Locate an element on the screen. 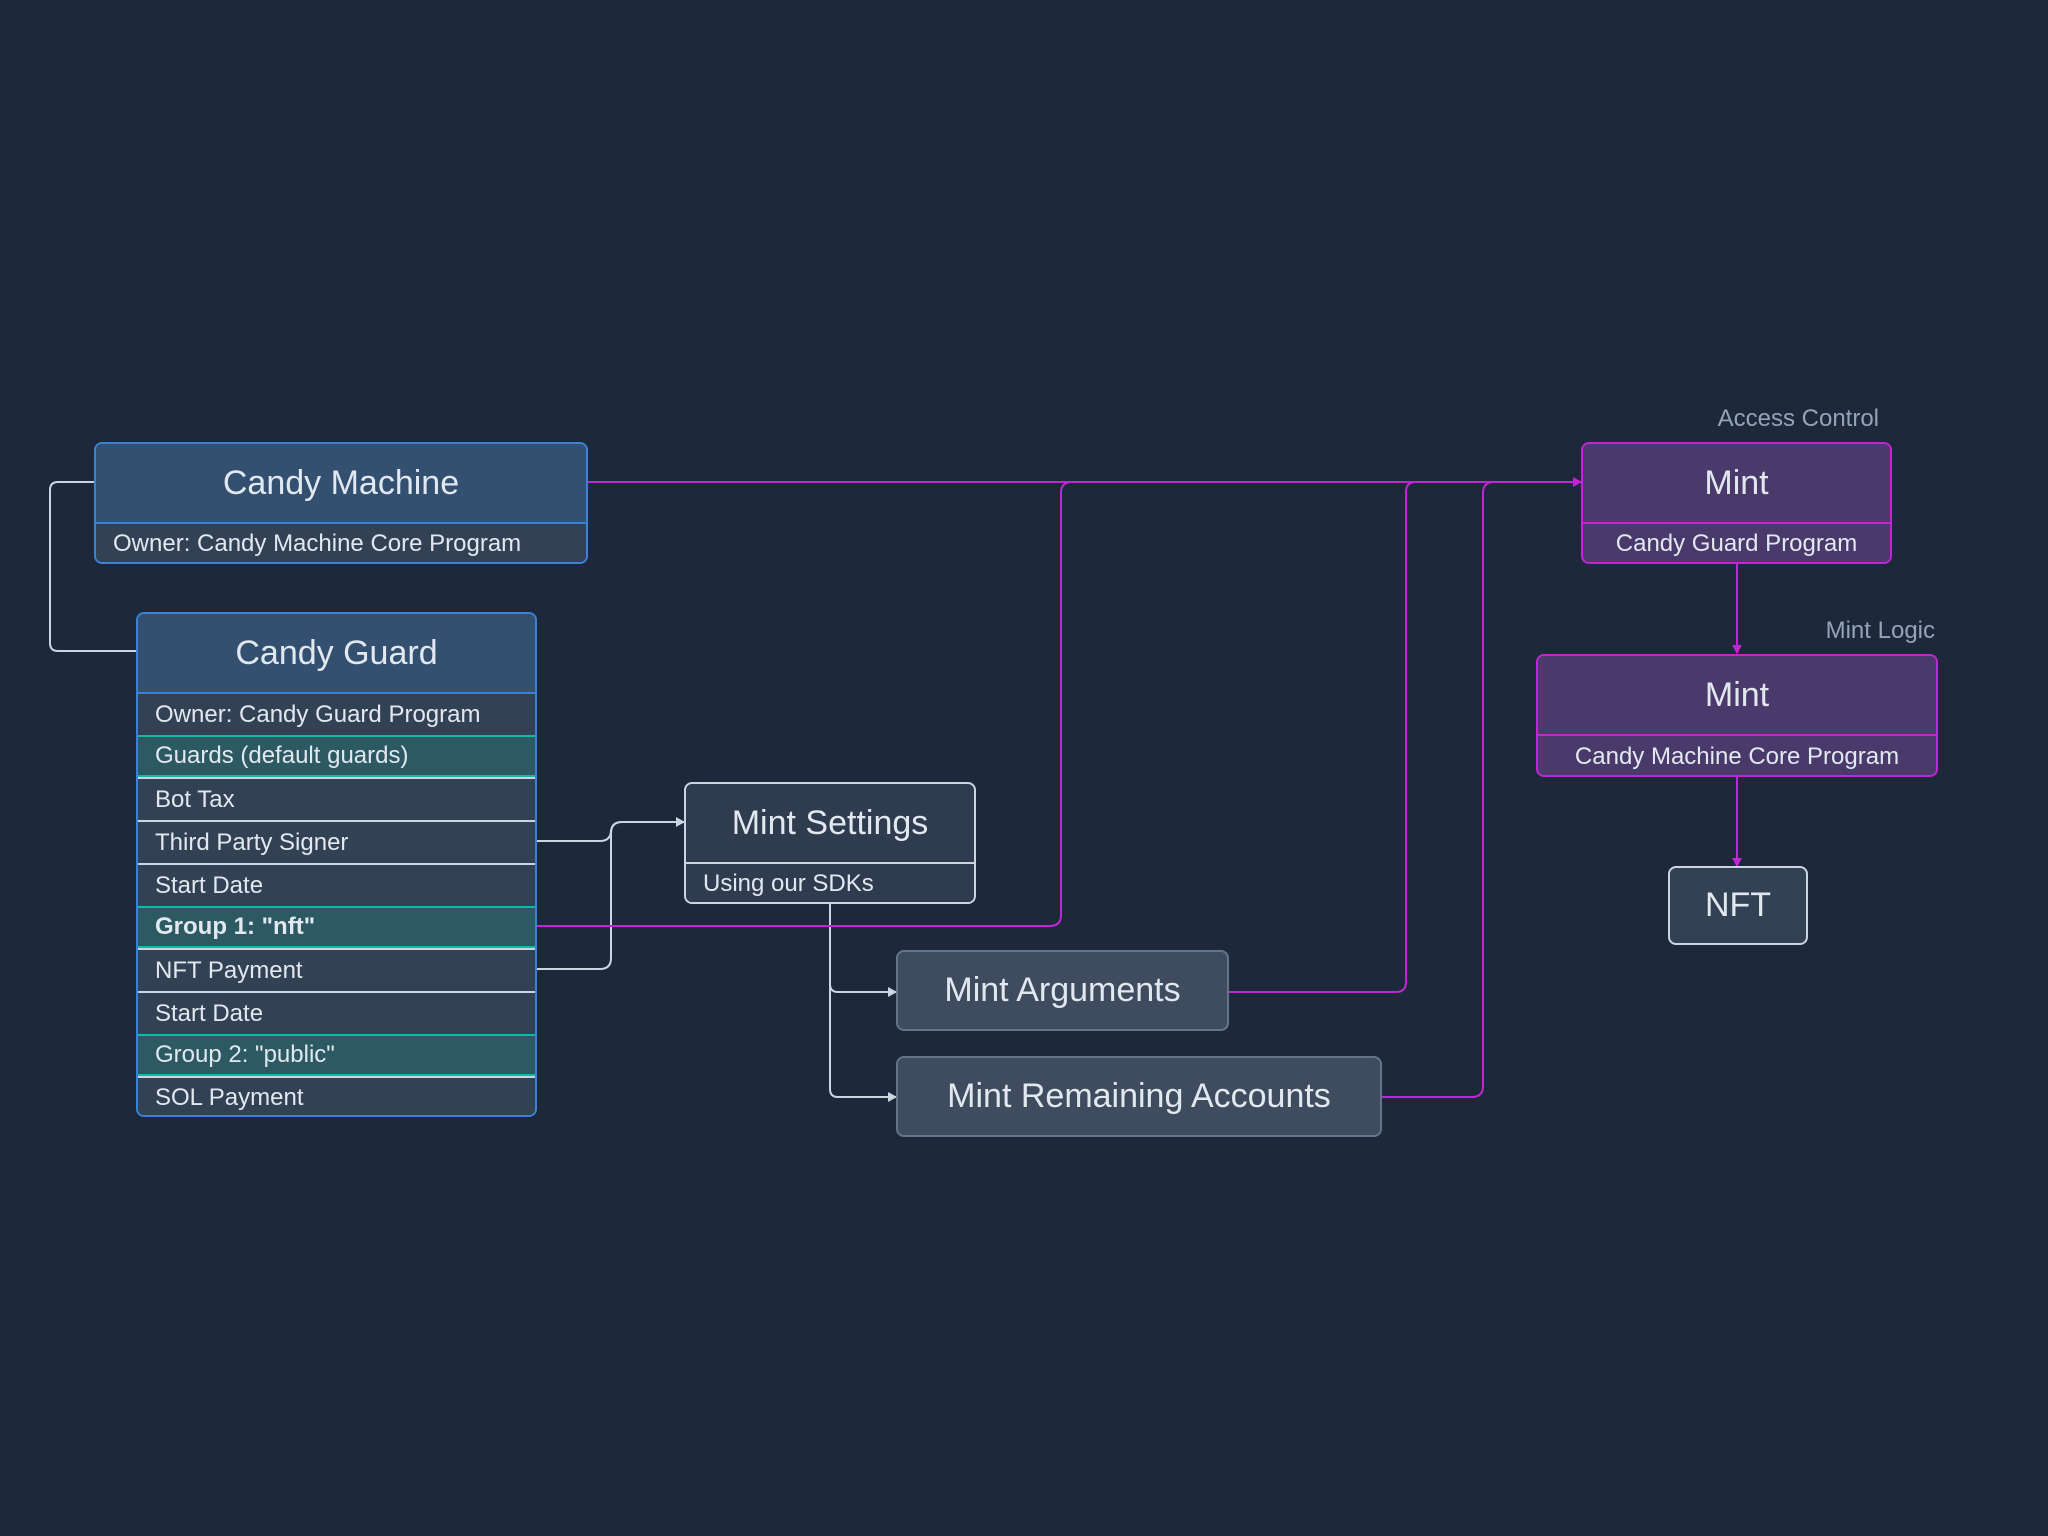 The height and width of the screenshot is (1536, 2048). group-nft-row: Group 1: "nft" is located at coordinates (336, 927).